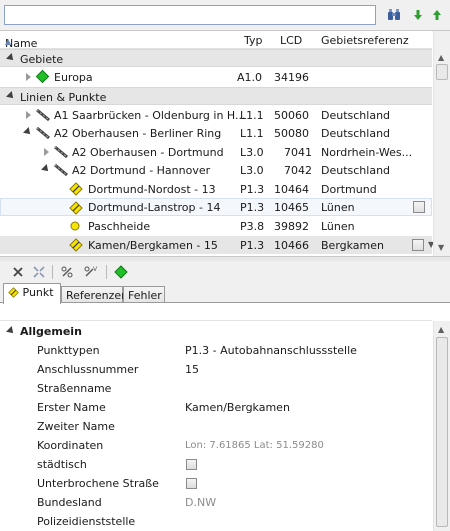  Describe the element at coordinates (76, 426) in the screenshot. I see `property-label: Zweiter Name` at that location.